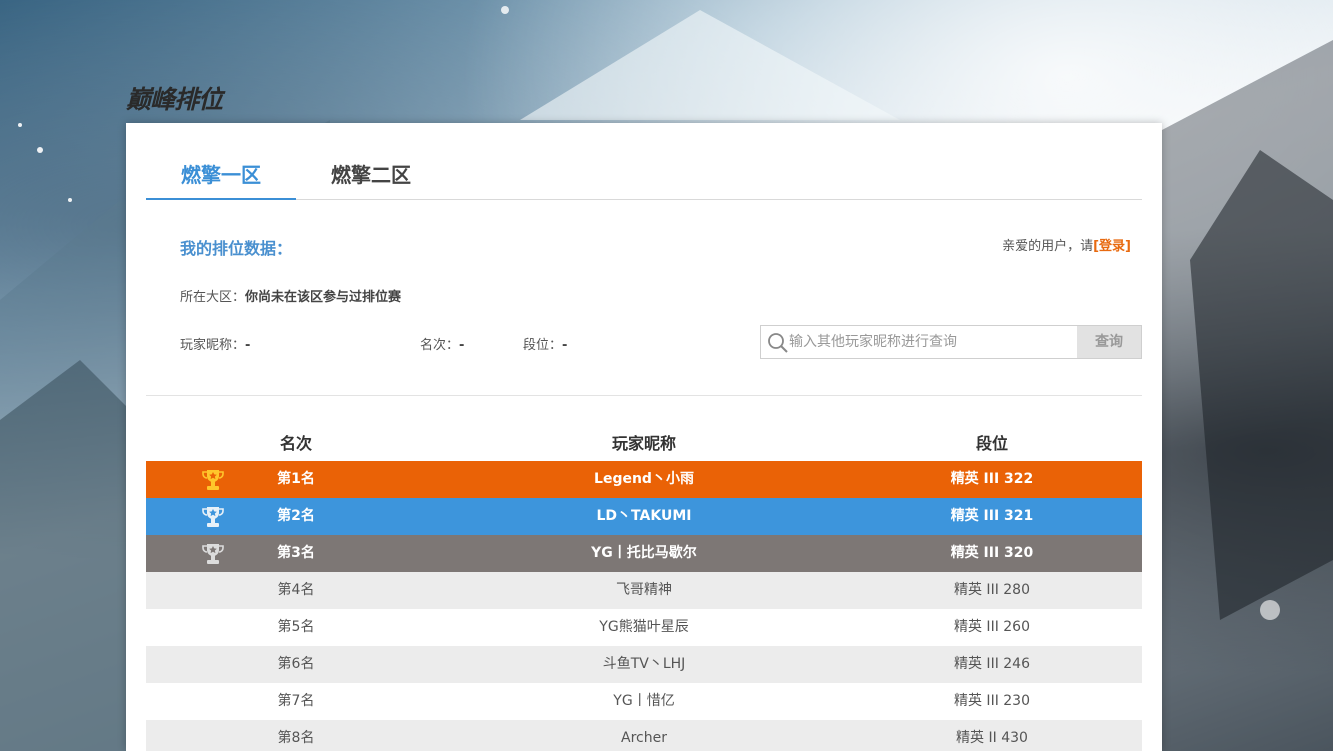 The height and width of the screenshot is (751, 1333). What do you see at coordinates (1112, 246) in the screenshot?
I see `login-link: [登录]` at bounding box center [1112, 246].